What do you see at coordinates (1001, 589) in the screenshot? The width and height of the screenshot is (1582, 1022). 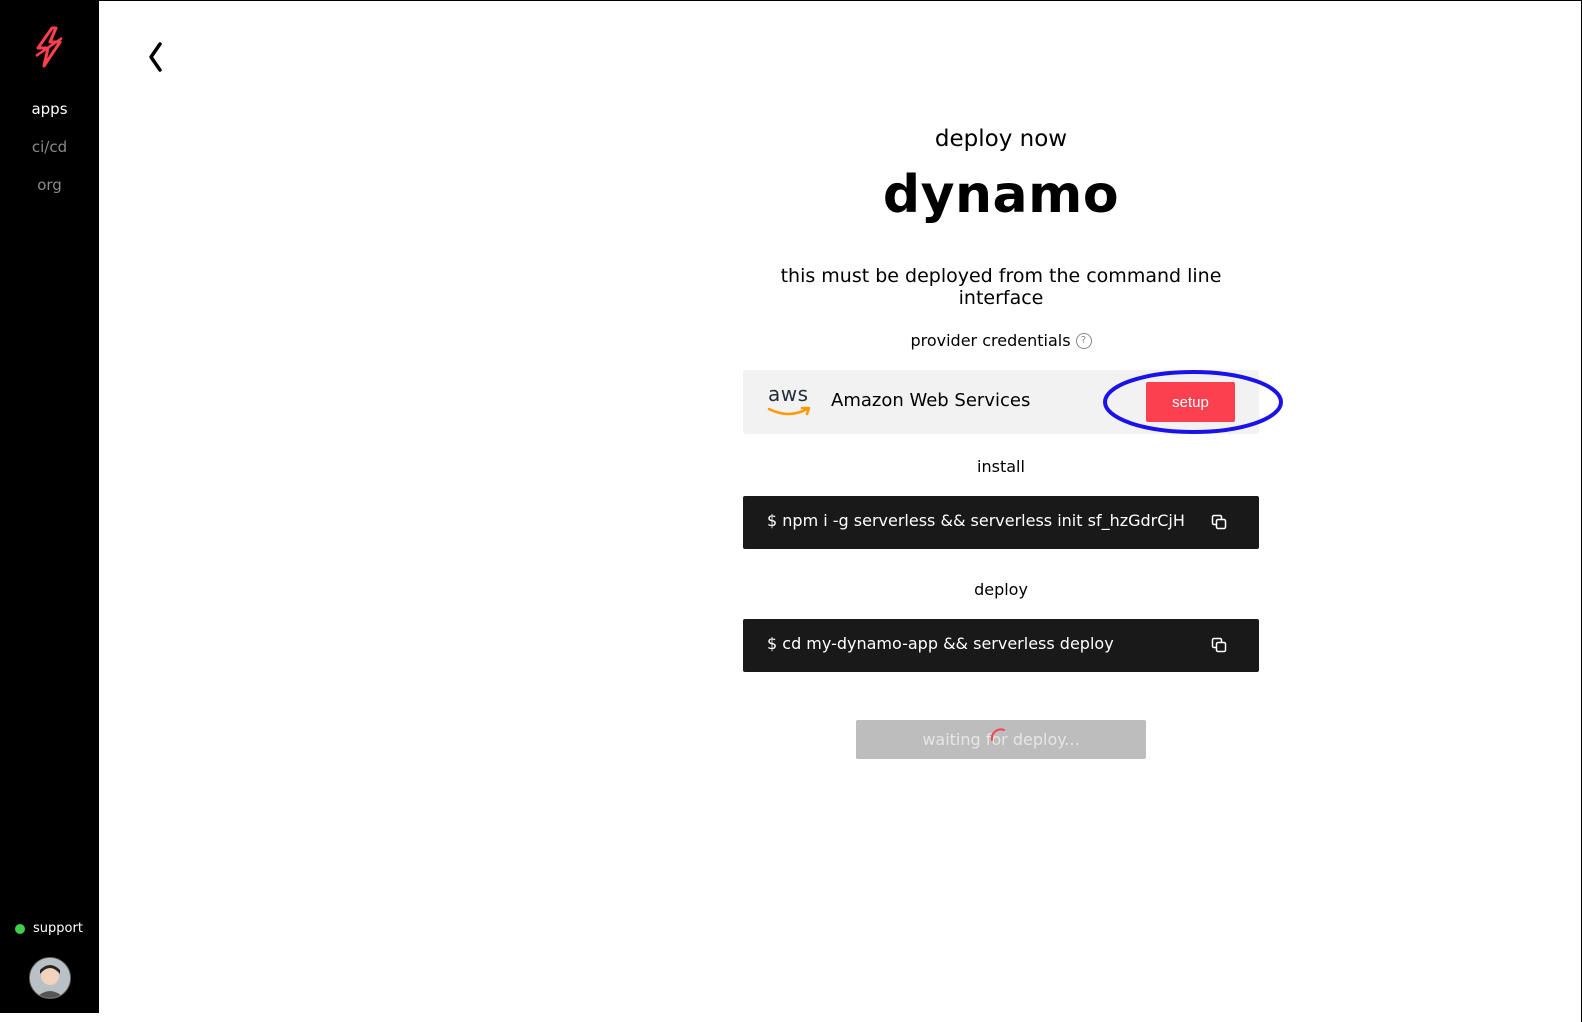 I see `deploy-label: deploy` at bounding box center [1001, 589].